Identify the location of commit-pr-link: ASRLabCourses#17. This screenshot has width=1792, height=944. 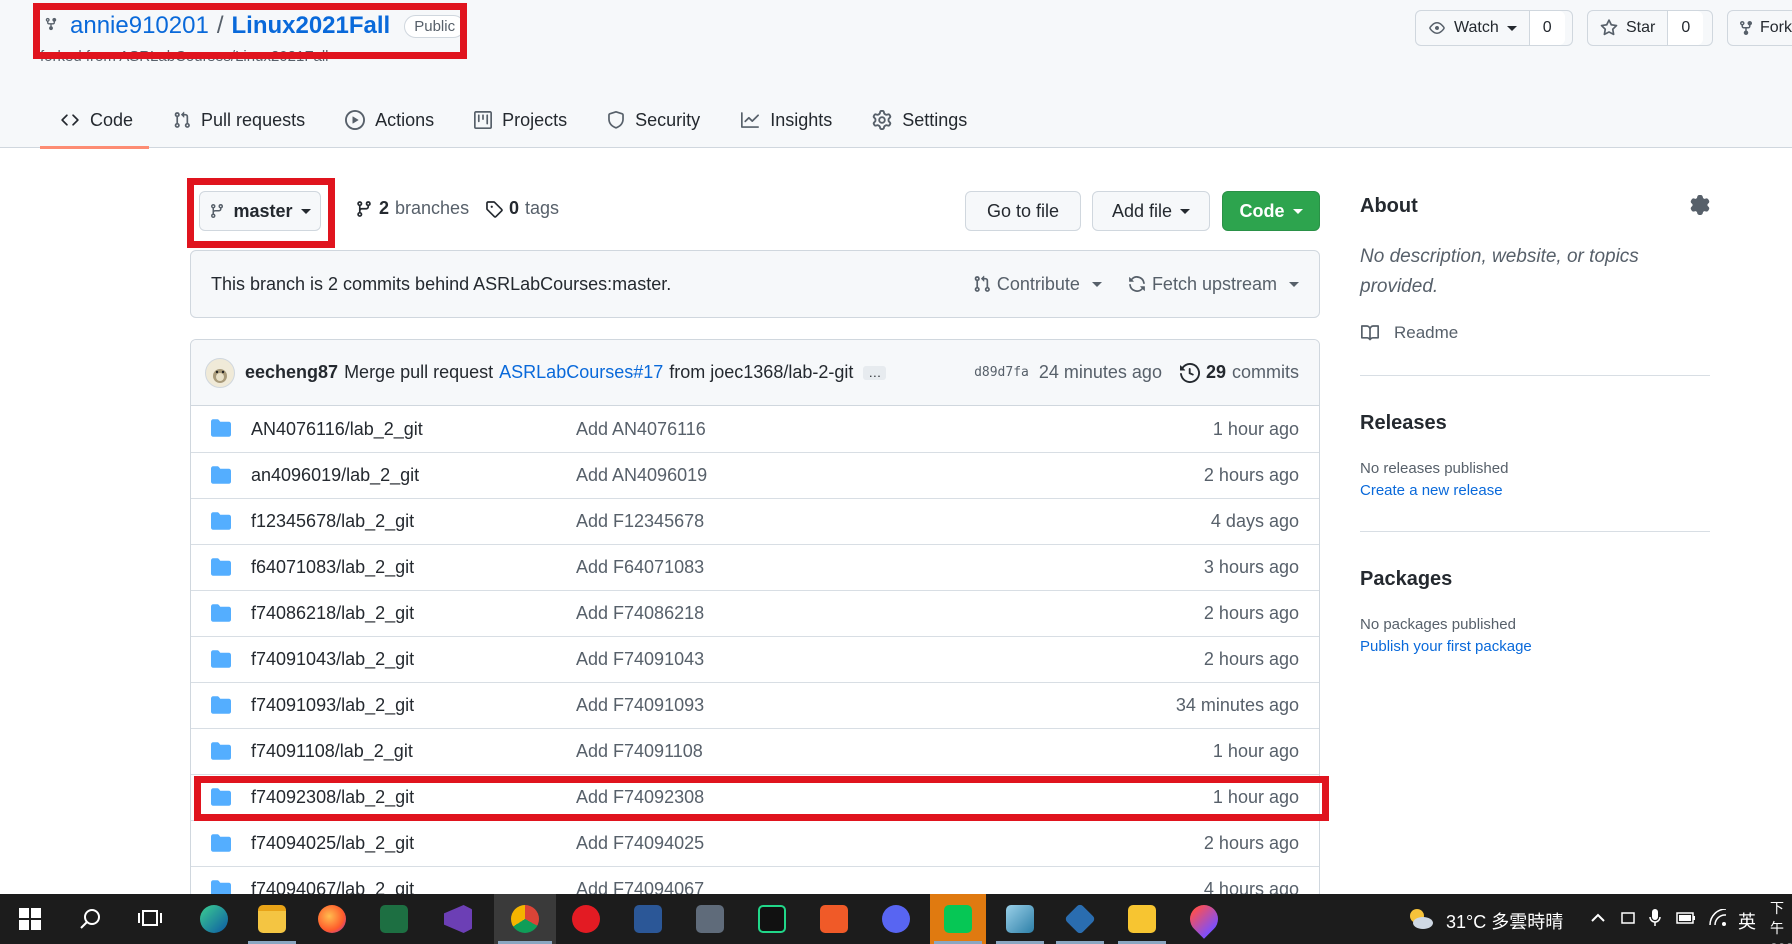
(581, 372).